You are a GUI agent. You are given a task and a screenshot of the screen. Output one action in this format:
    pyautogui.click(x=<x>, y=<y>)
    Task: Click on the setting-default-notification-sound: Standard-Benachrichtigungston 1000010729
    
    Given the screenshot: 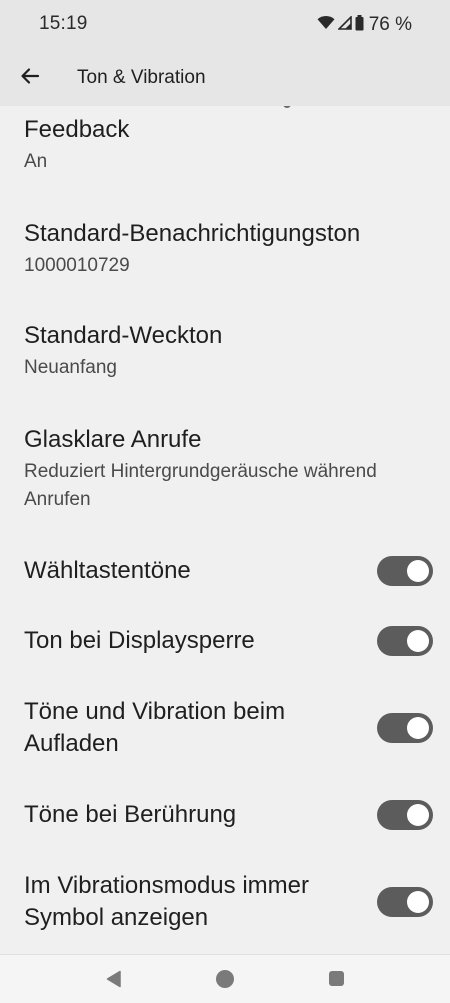 What is the action you would take?
    pyautogui.click(x=229, y=249)
    